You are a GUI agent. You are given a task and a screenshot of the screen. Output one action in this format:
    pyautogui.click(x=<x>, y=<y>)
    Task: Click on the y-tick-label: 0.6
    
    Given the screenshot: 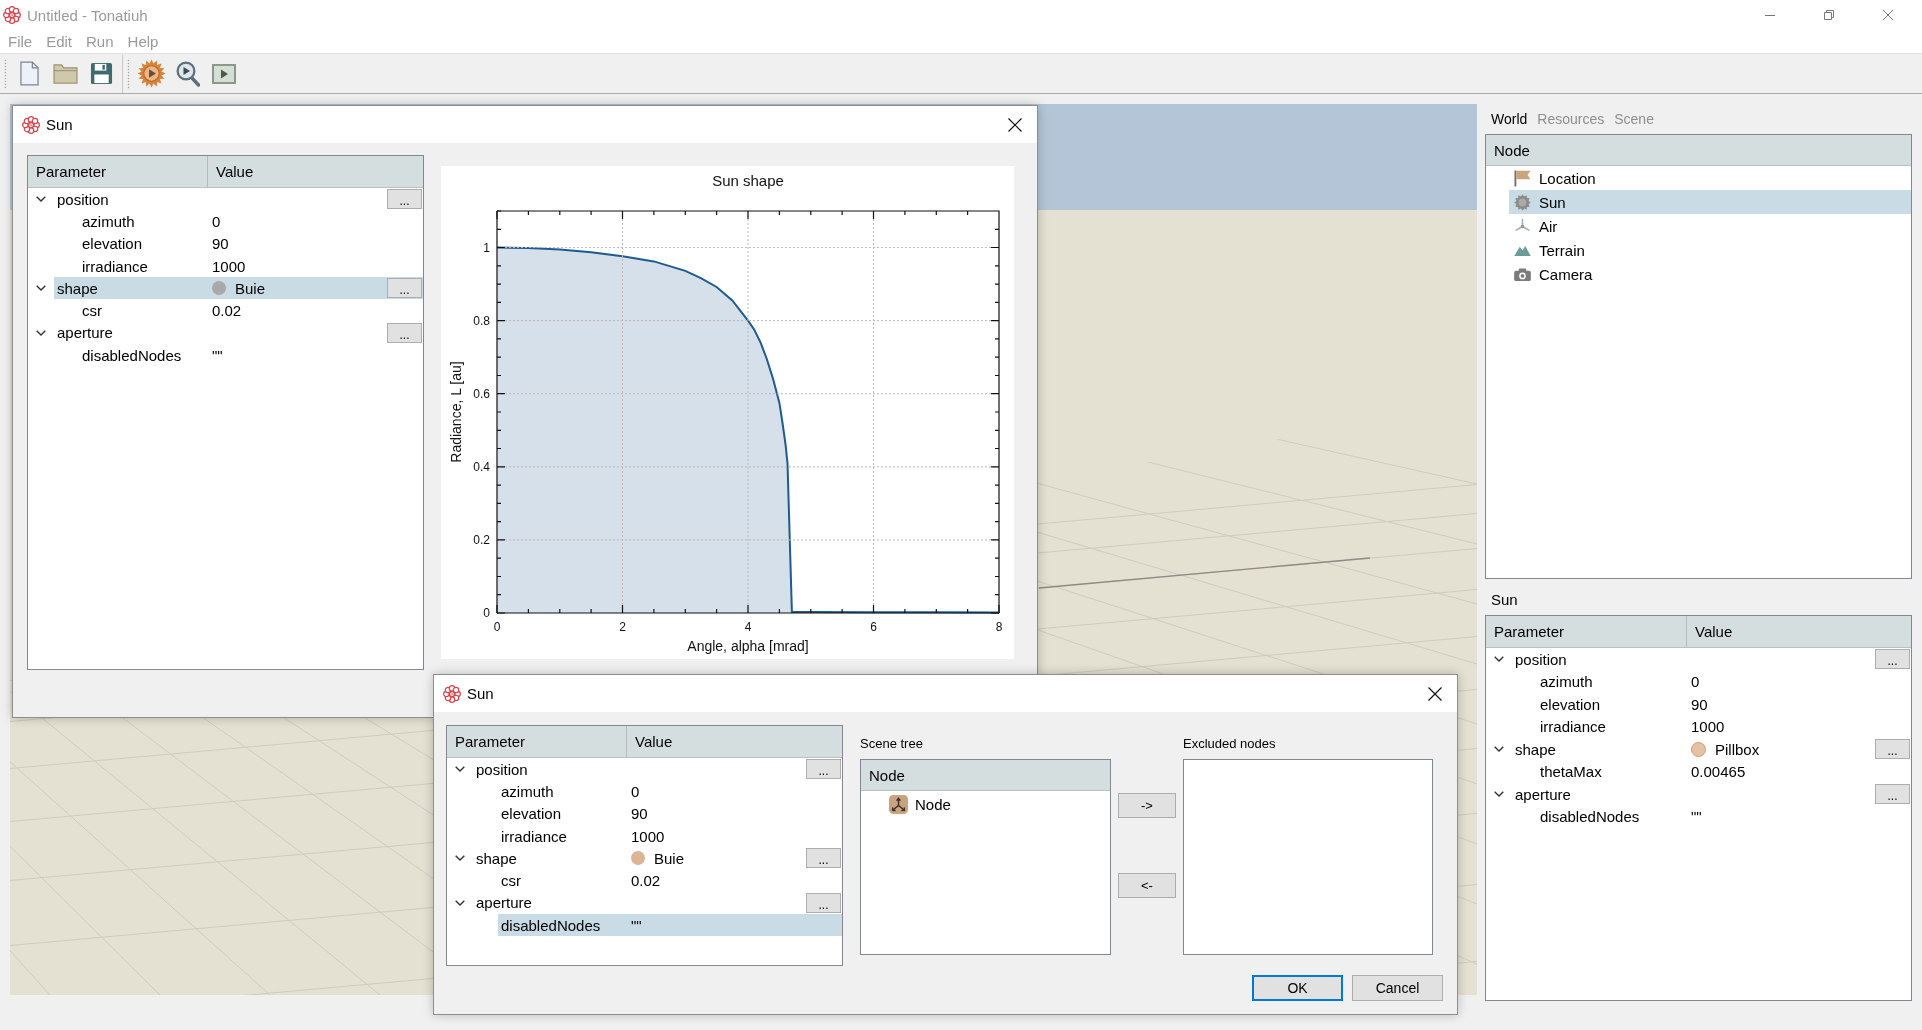 What is the action you would take?
    pyautogui.click(x=481, y=393)
    